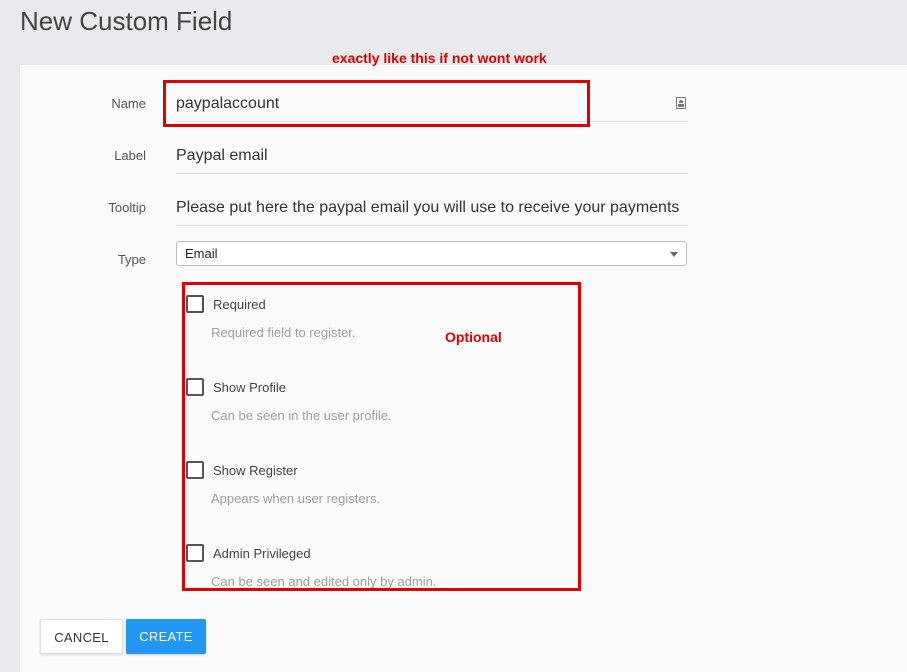 The image size is (907, 672). I want to click on show-profile-checkbox, so click(195, 387).